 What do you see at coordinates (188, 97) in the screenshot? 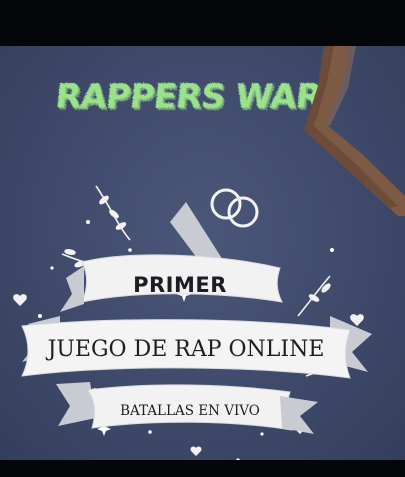
I see `game-title-text: RAPPERS WAR` at bounding box center [188, 97].